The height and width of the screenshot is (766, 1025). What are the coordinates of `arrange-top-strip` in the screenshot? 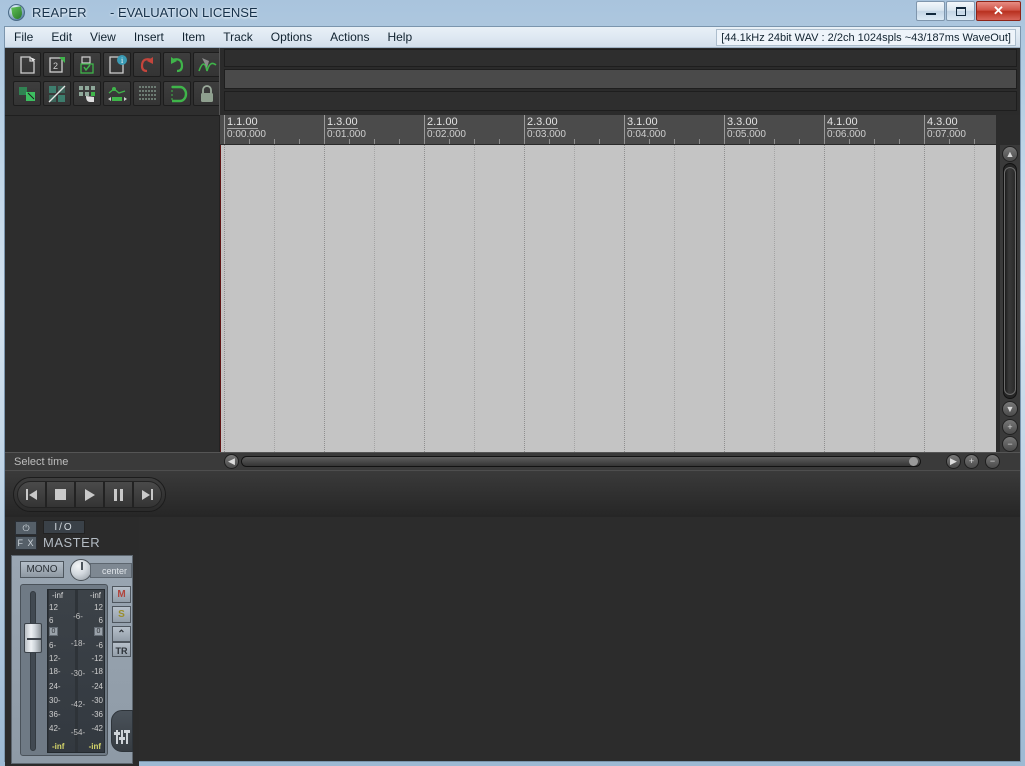 It's located at (619, 81).